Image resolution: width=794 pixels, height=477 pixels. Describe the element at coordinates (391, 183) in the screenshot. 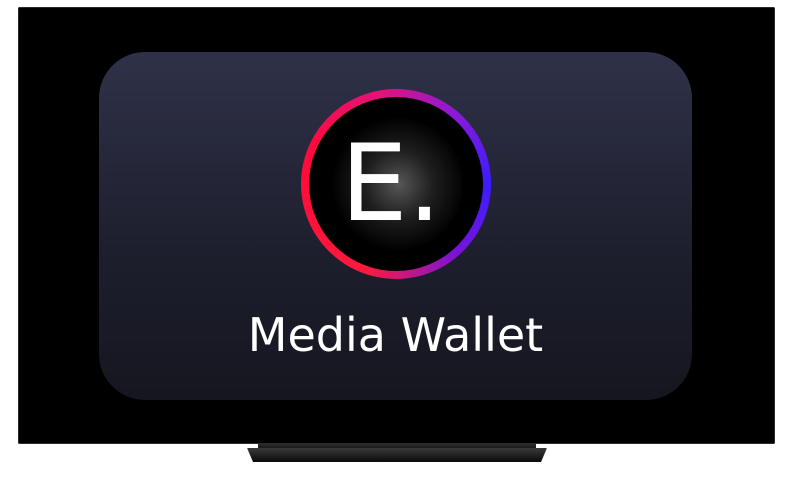

I see `logo-letter: E.` at that location.